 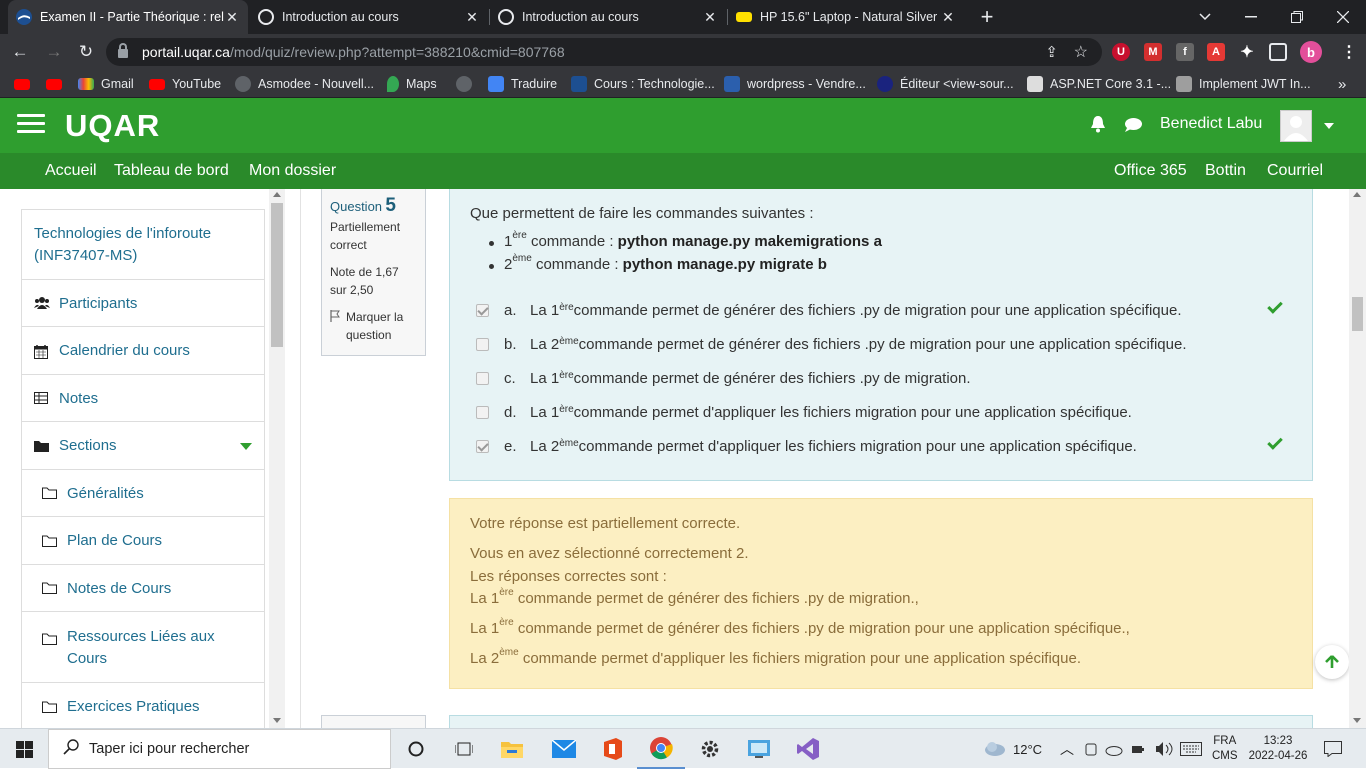 I want to click on bookmark-globe, so click(x=467, y=84).